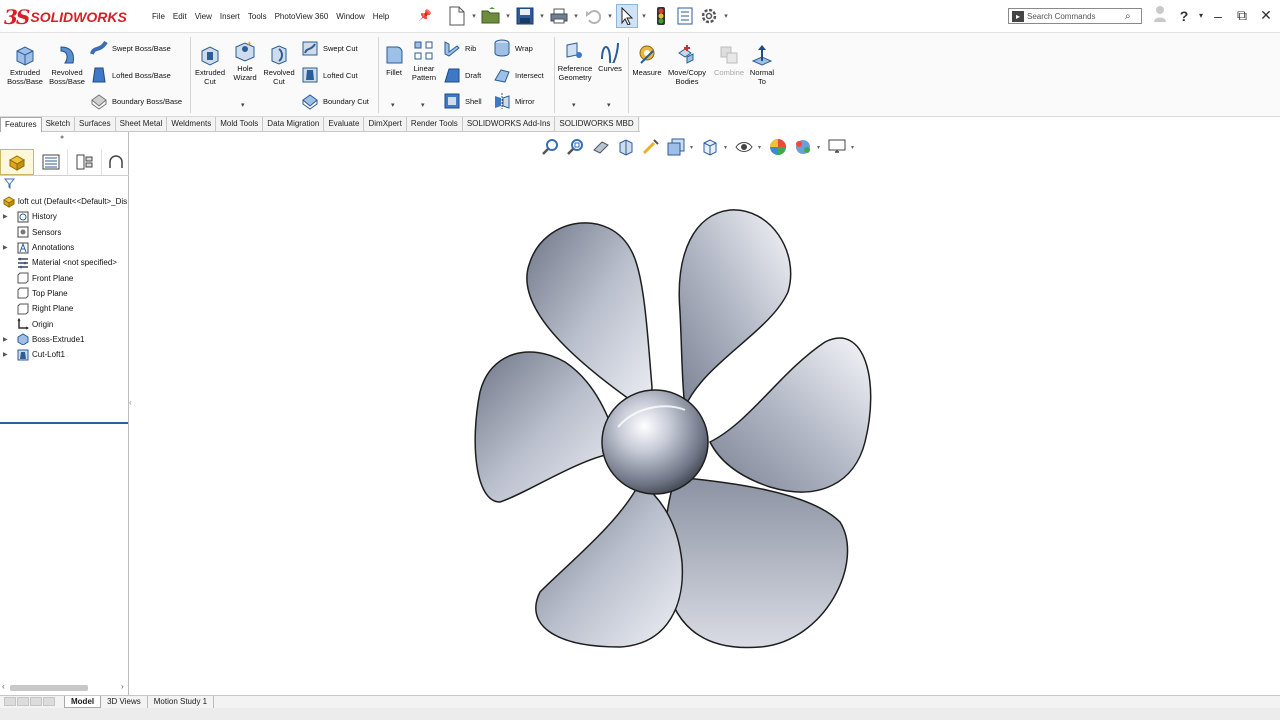 This screenshot has height=720, width=1280. Describe the element at coordinates (95, 124) in the screenshot. I see `tab-surfaces: Surfaces` at that location.